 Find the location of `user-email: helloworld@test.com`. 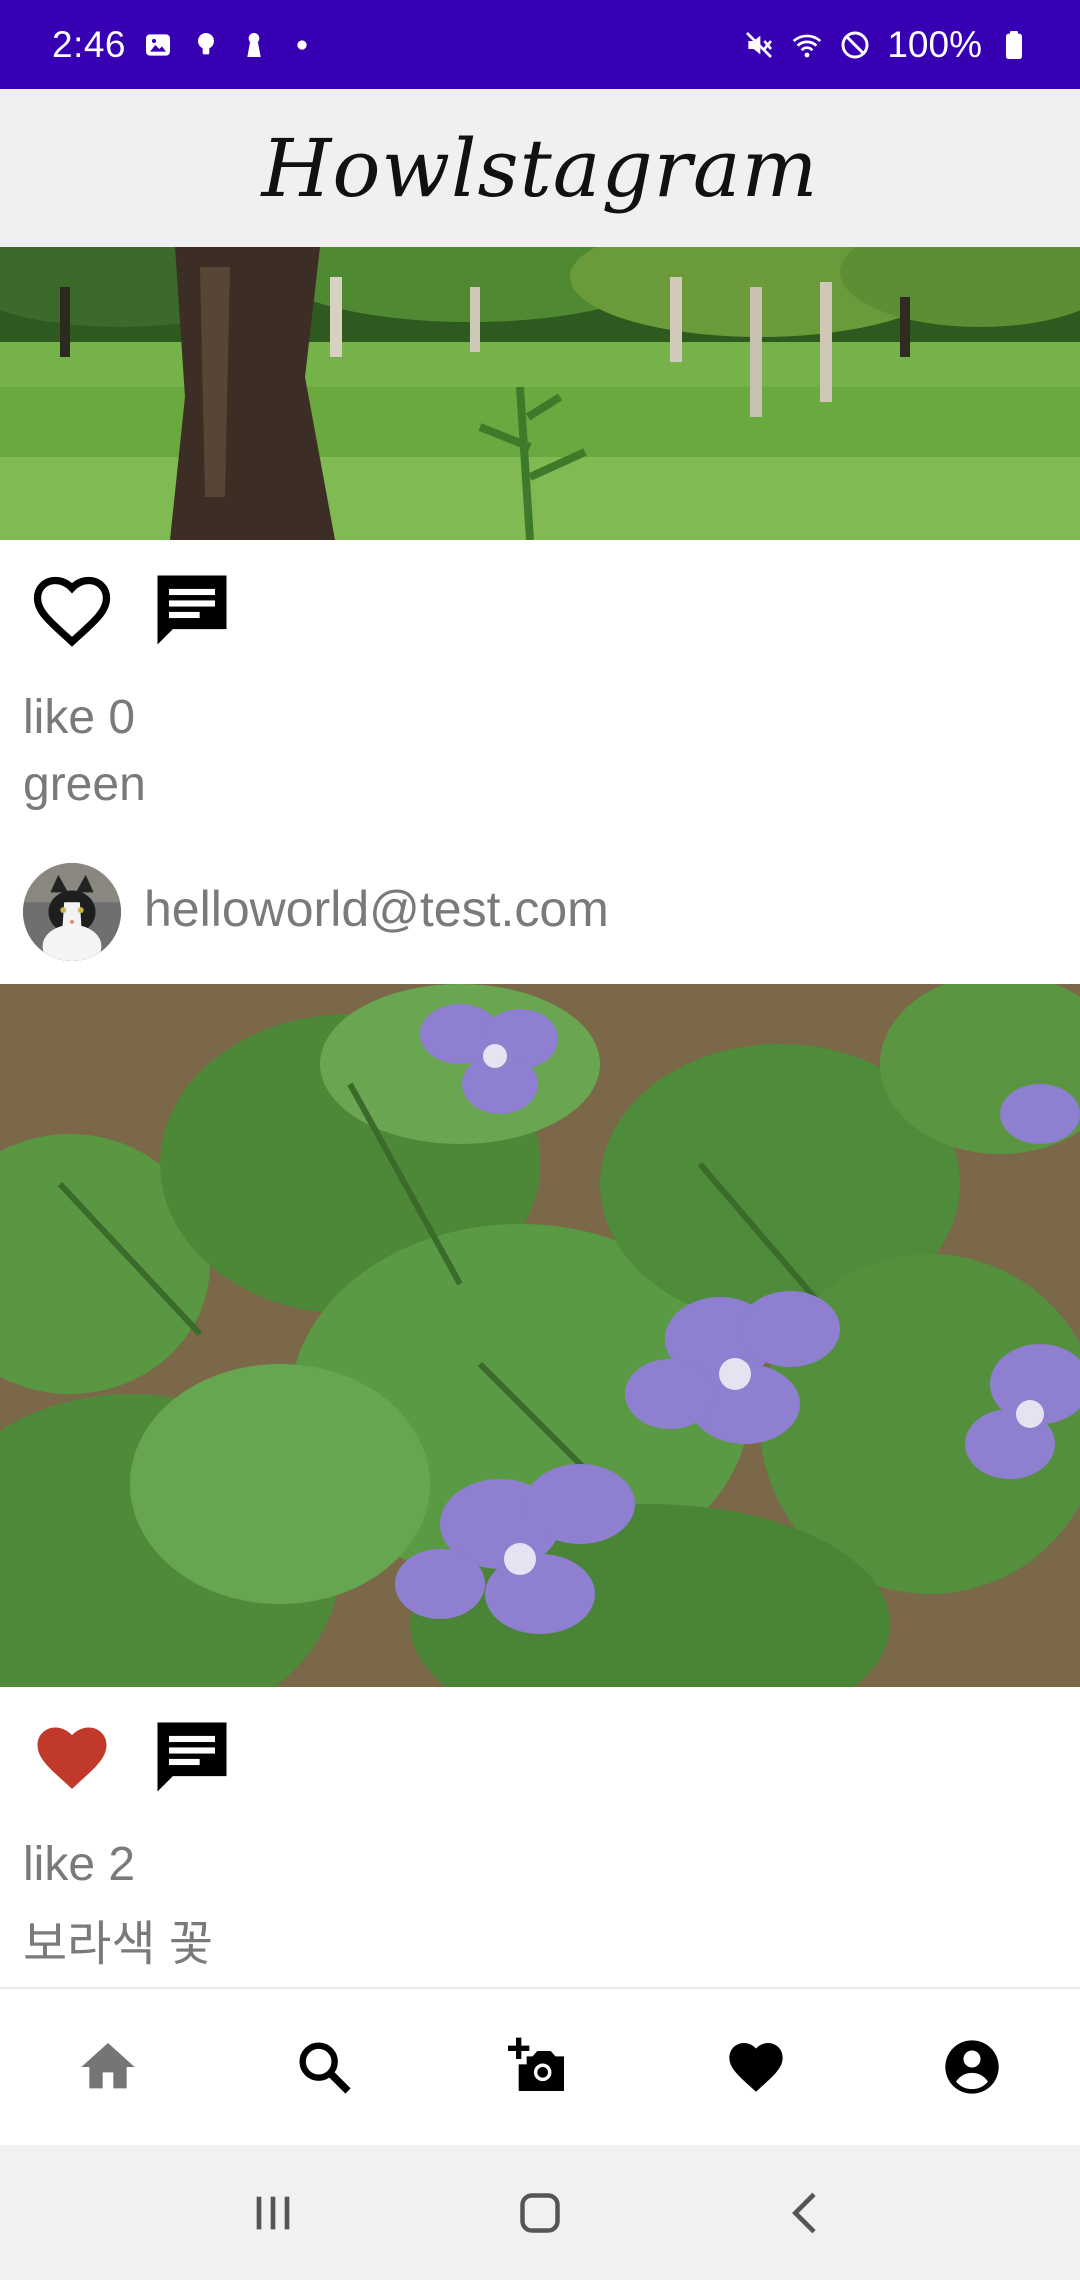

user-email: helloworld@test.com is located at coordinates (376, 909).